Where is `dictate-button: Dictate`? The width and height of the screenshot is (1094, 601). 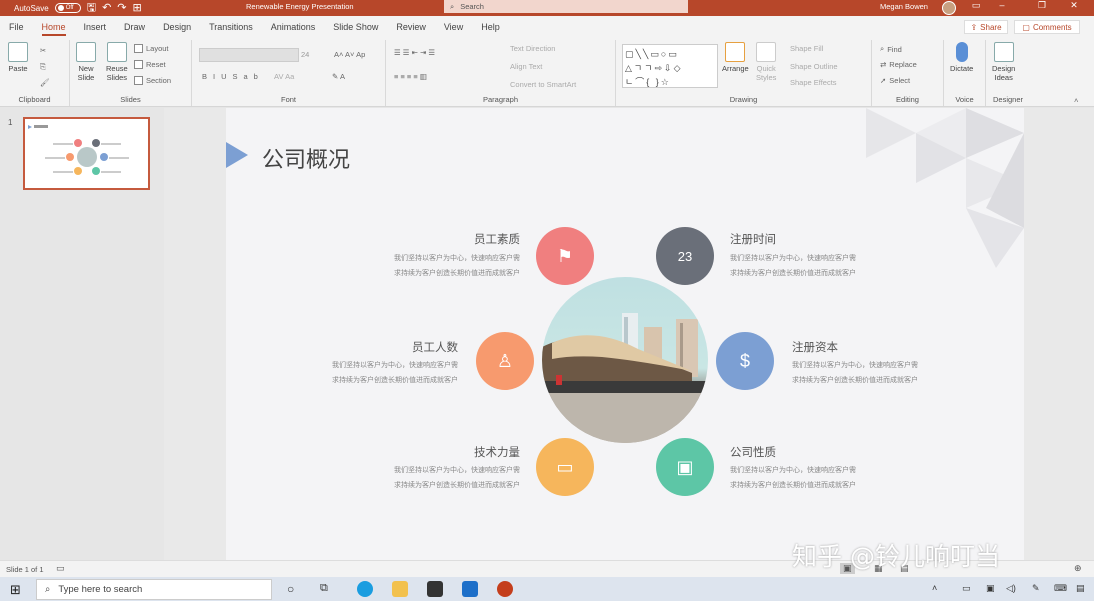
dictate-button: Dictate is located at coordinates (961, 57).